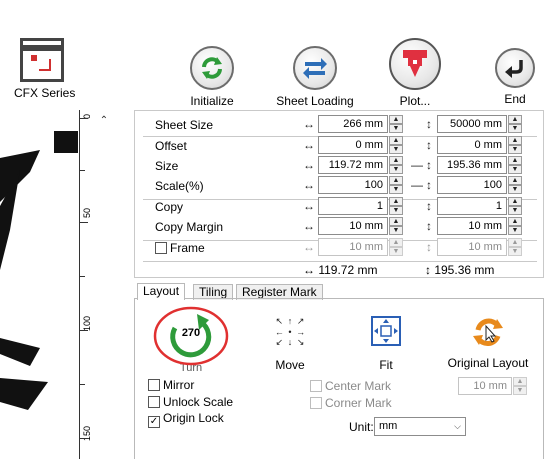 Image resolution: width=560 pixels, height=459 pixels. What do you see at coordinates (515, 99) in the screenshot?
I see `end-label: End` at bounding box center [515, 99].